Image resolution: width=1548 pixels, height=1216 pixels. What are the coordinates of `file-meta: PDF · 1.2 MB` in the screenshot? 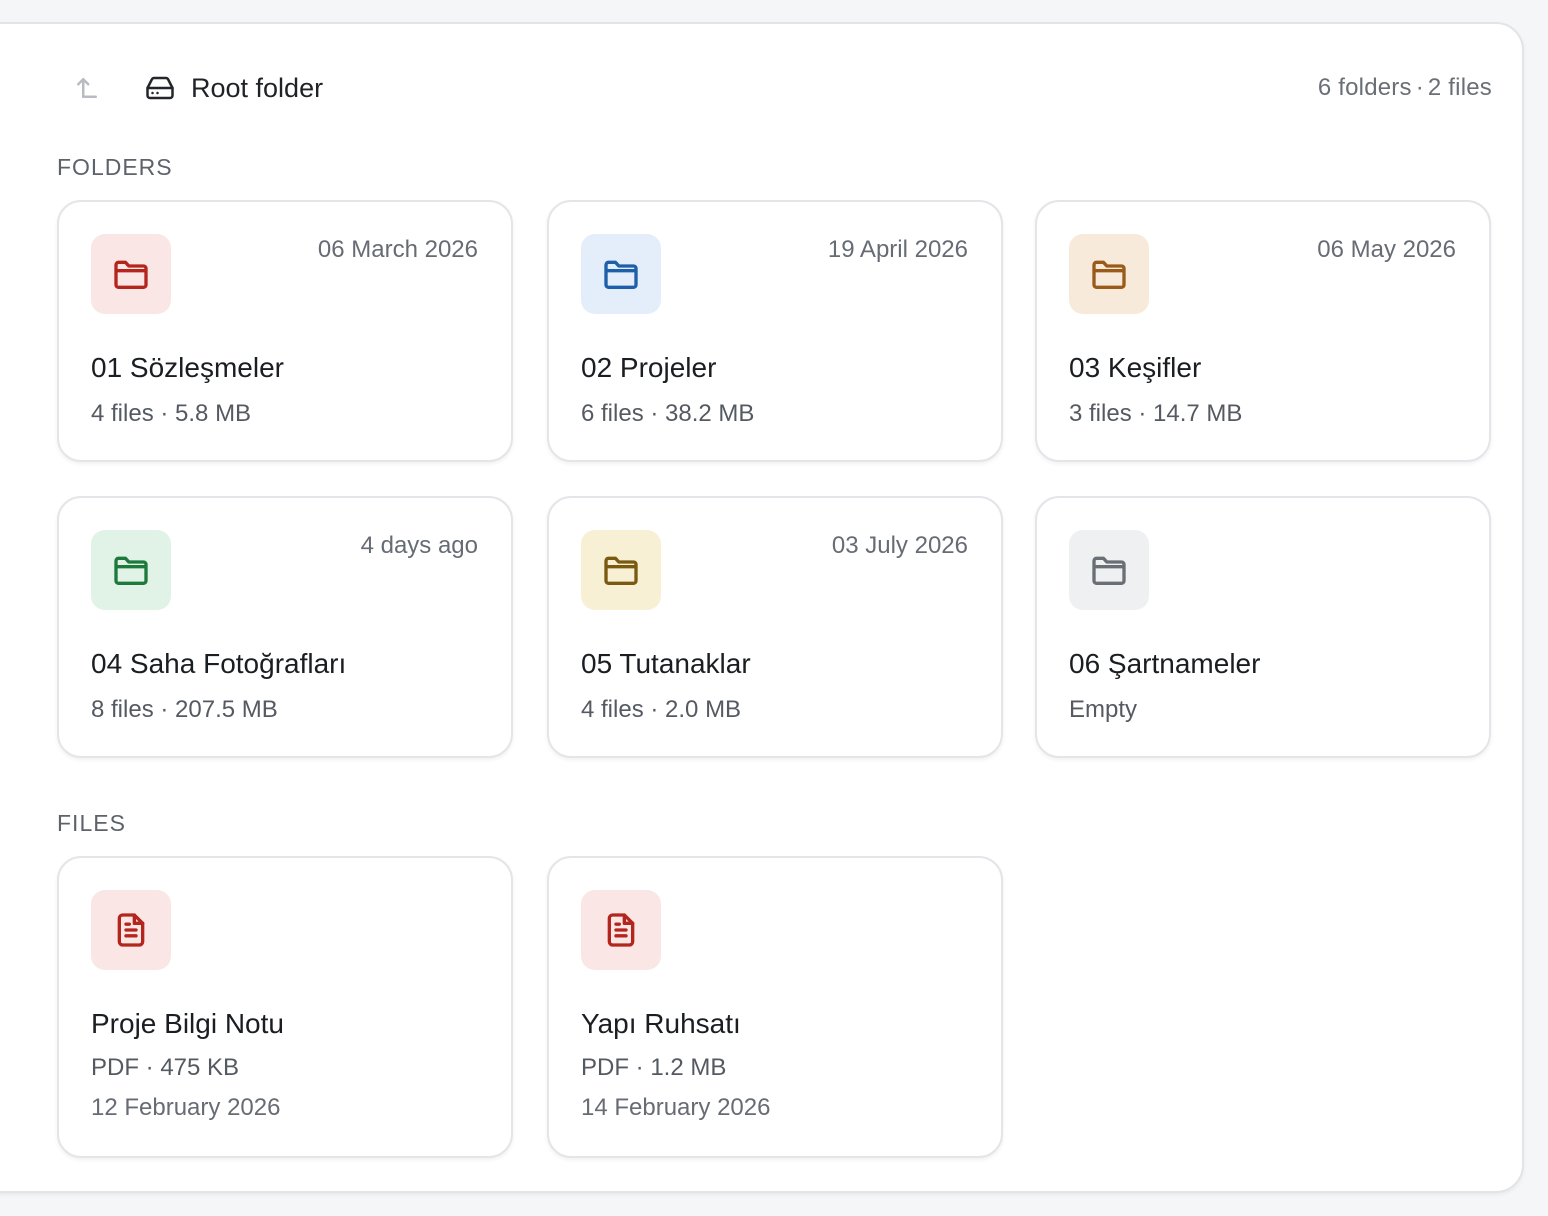 It's located at (654, 1067).